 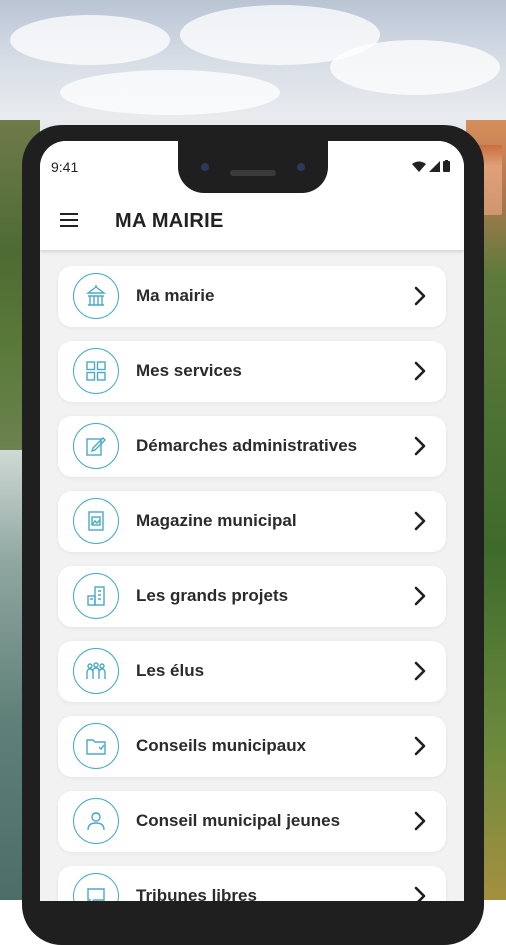 What do you see at coordinates (96, 371) in the screenshot?
I see `grid-icon` at bounding box center [96, 371].